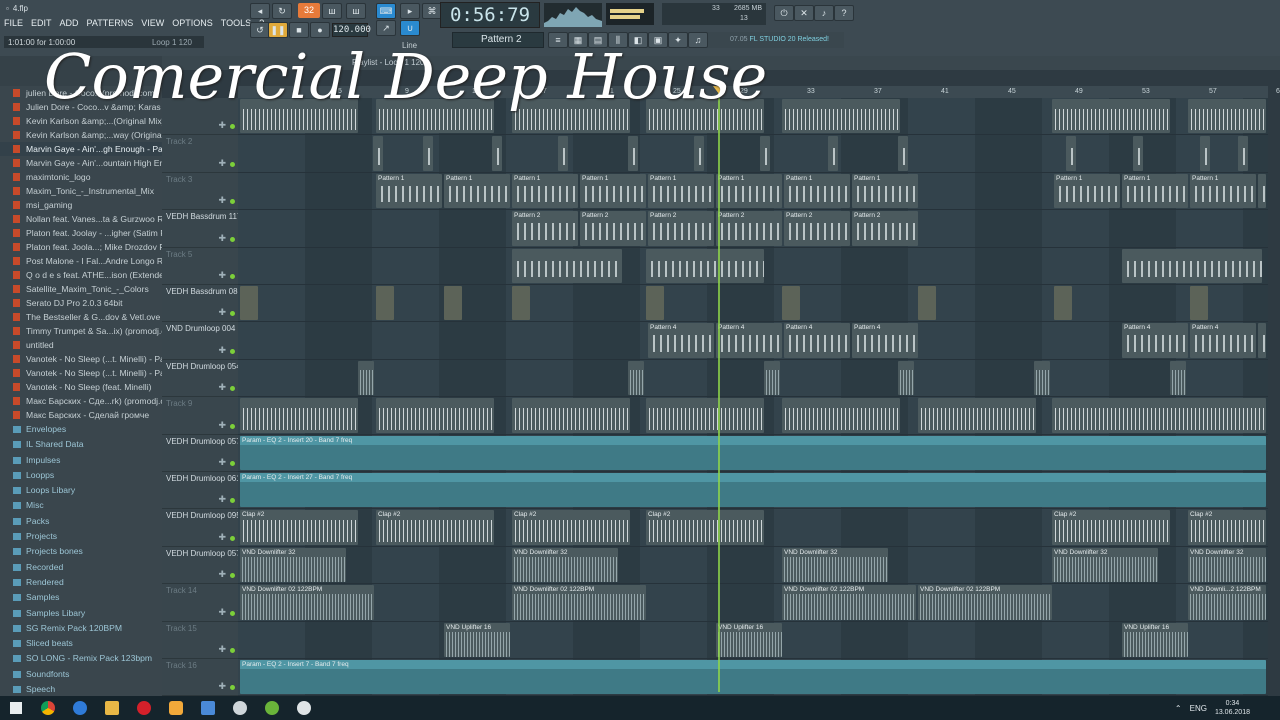 This screenshot has height=720, width=1280. What do you see at coordinates (200, 303) in the screenshot?
I see `track-header: VEDH Bassdrum 080 ✚` at bounding box center [200, 303].